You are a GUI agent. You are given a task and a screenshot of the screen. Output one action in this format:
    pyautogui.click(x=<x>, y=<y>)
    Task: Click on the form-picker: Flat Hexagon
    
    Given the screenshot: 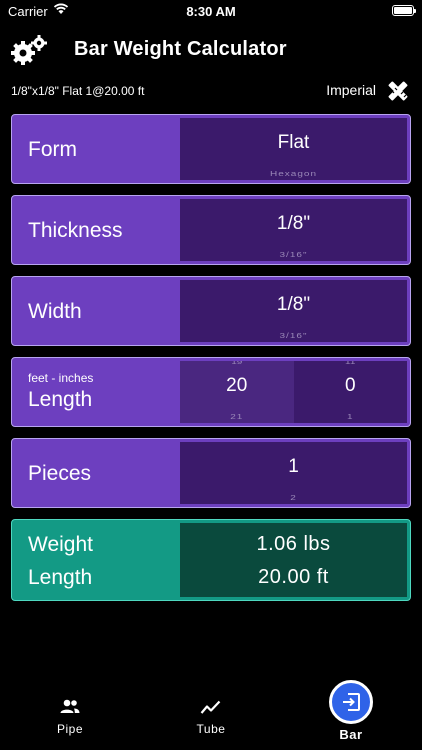 What is the action you would take?
    pyautogui.click(x=293, y=149)
    